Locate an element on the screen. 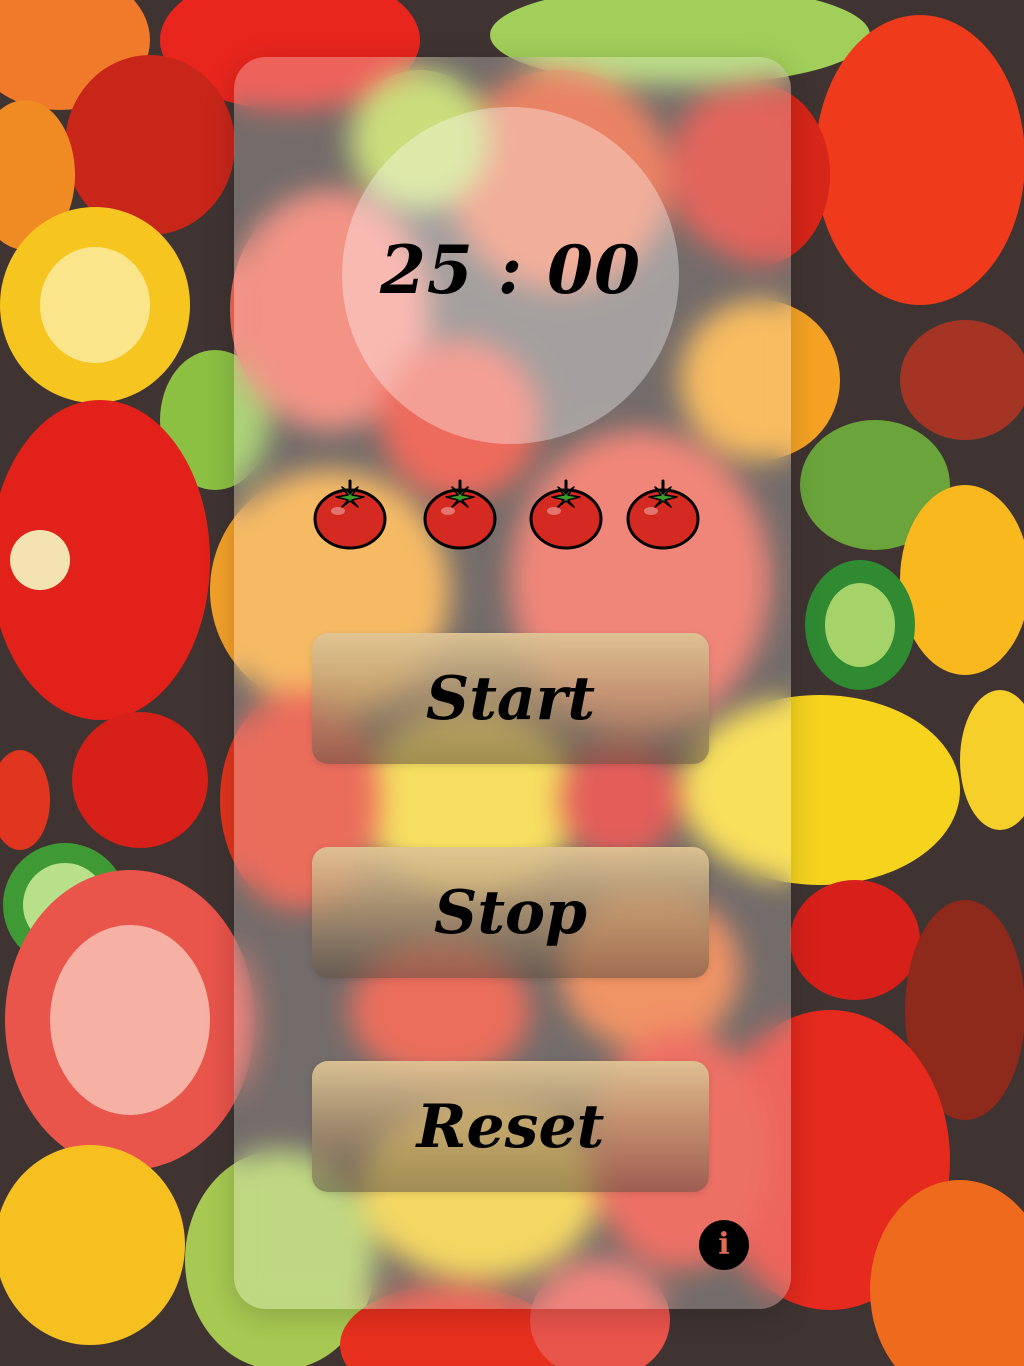 This screenshot has height=1366, width=1024. reset-button-label: Reset is located at coordinates (510, 1126).